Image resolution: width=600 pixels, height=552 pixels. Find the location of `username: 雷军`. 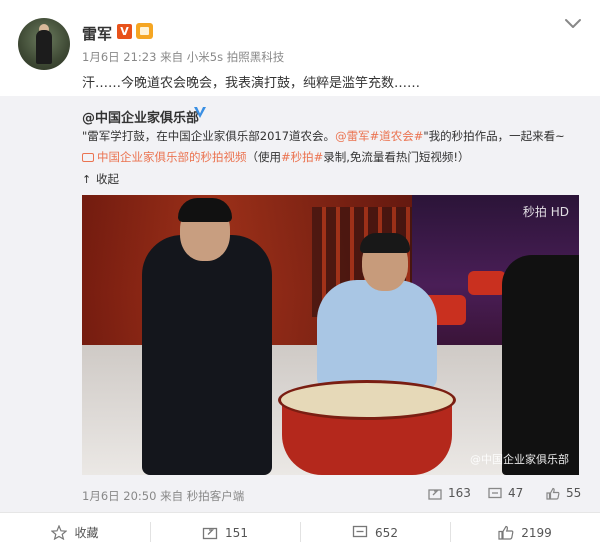

username: 雷军 is located at coordinates (97, 33).